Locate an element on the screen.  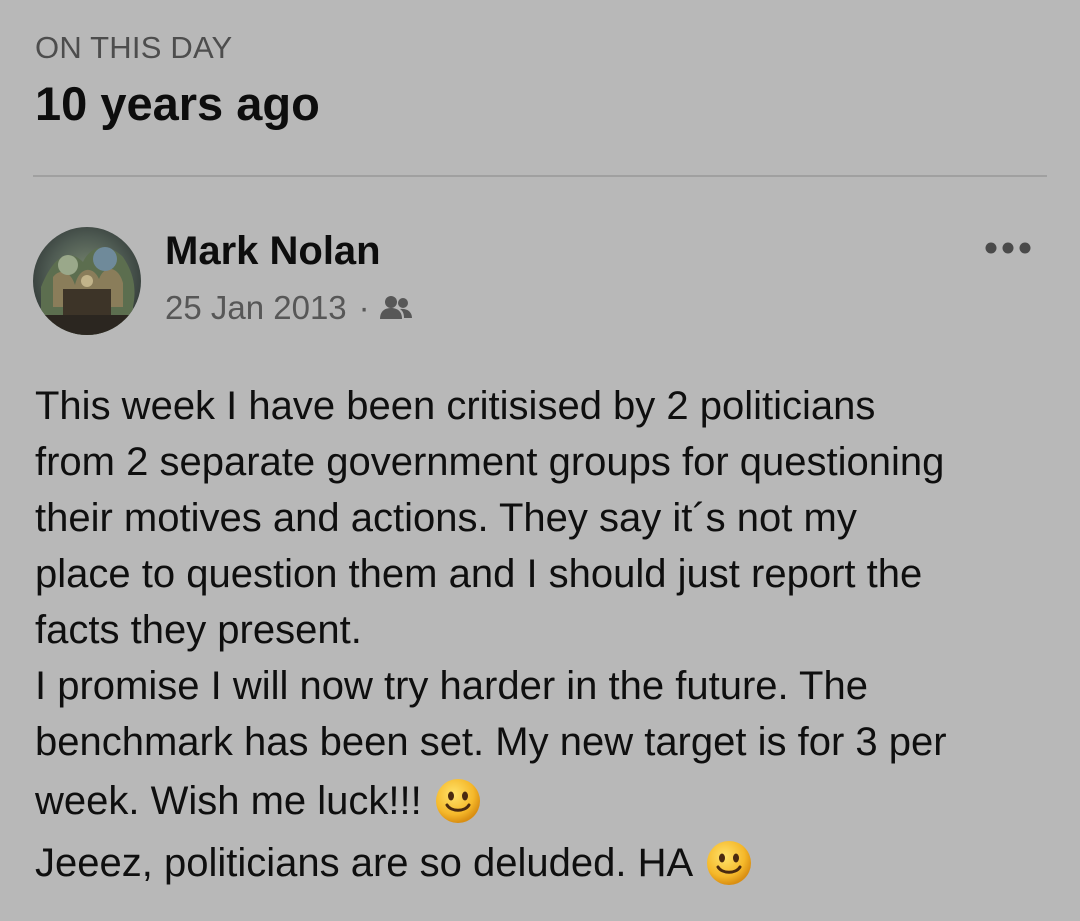
post-date: 25 Jan 2013 is located at coordinates (256, 308).